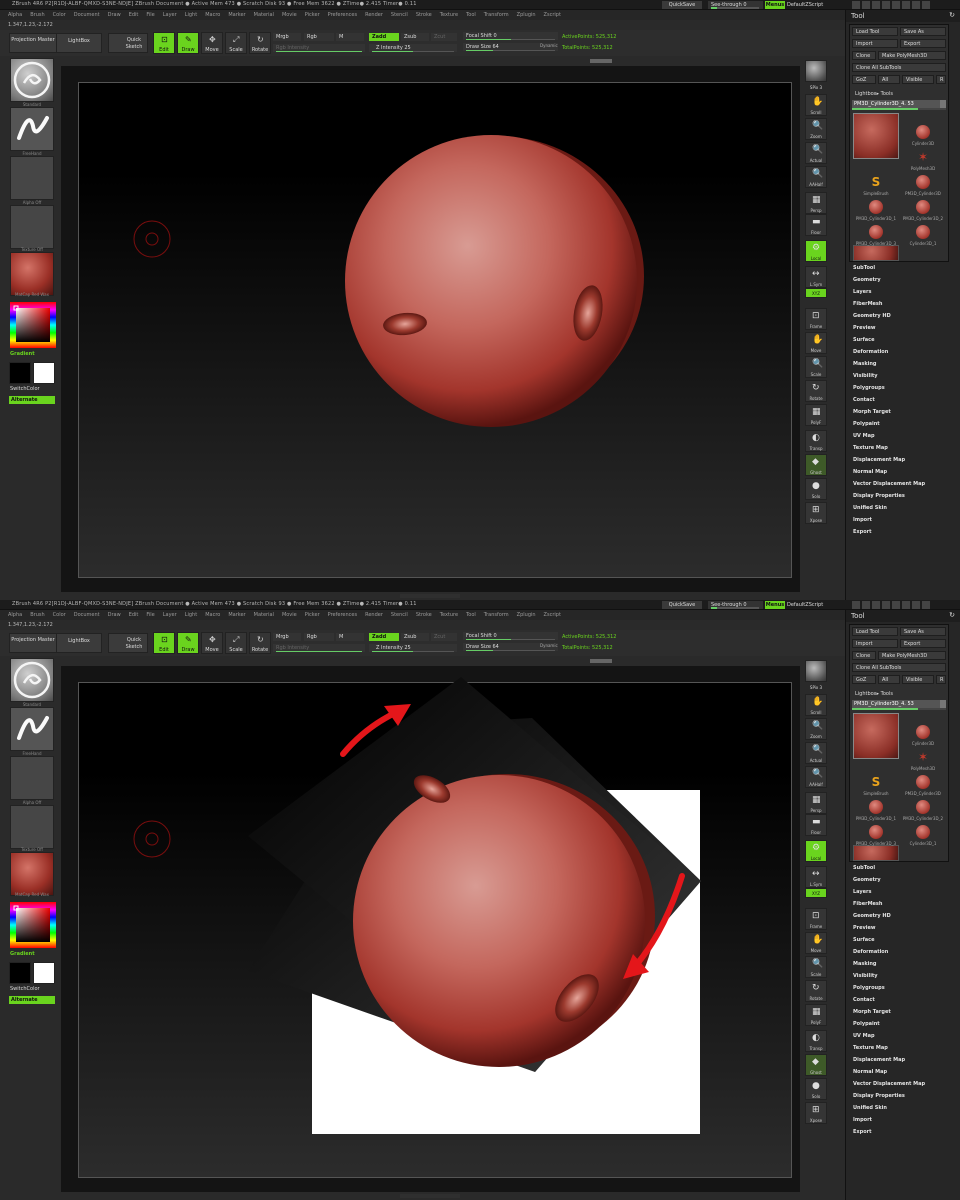  Describe the element at coordinates (33, 925) in the screenshot. I see `color-picker` at that location.